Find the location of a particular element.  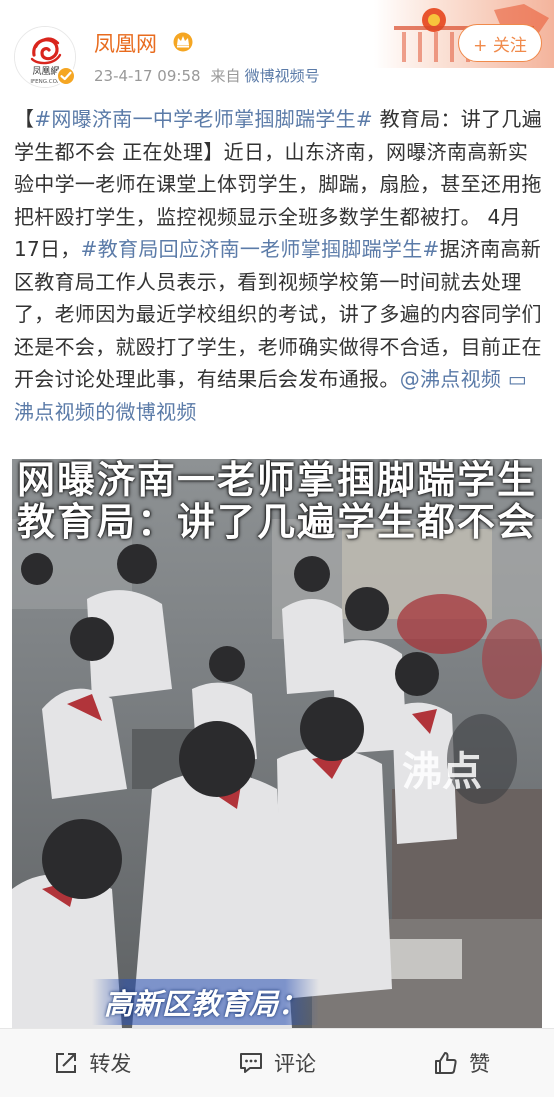

video-watermark: 沸点 is located at coordinates (442, 772).